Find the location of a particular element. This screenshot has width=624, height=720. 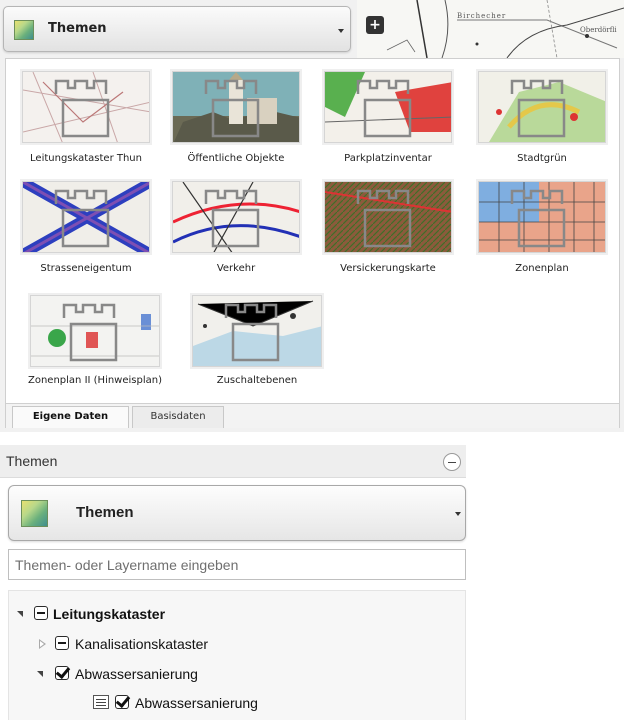

theme-card-zuschaltebenen: Zuschaltebenen is located at coordinates (257, 341).